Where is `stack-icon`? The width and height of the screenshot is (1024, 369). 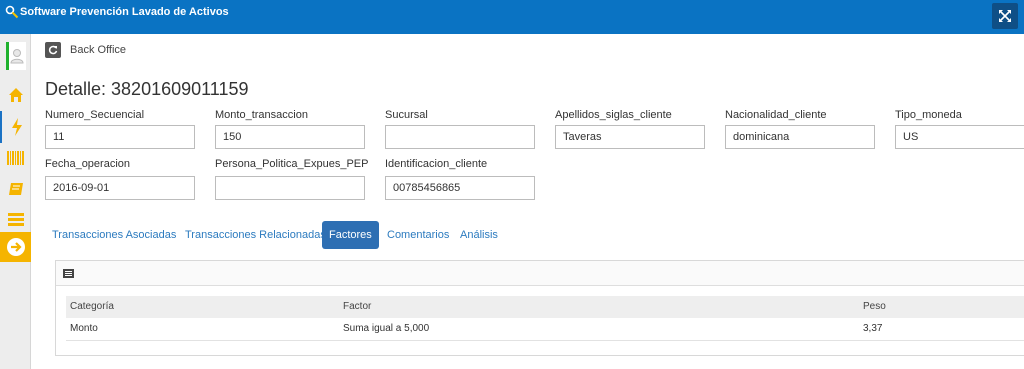 stack-icon is located at coordinates (15, 219).